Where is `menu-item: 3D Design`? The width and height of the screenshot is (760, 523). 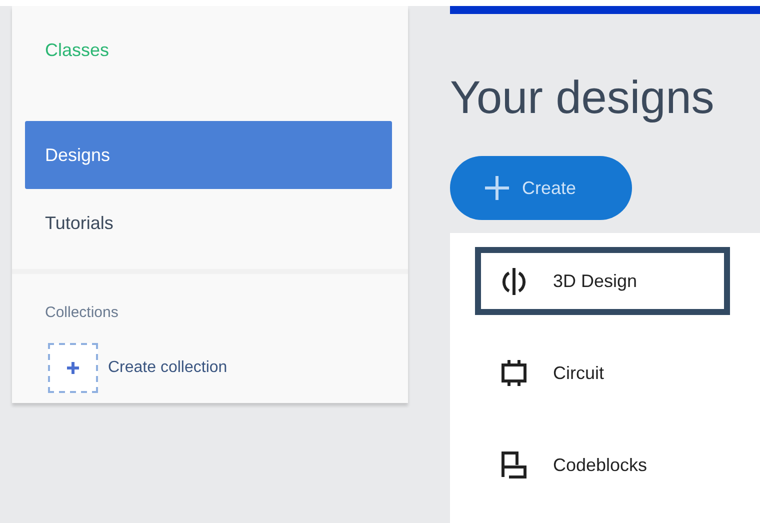
menu-item: 3D Design is located at coordinates (602, 281).